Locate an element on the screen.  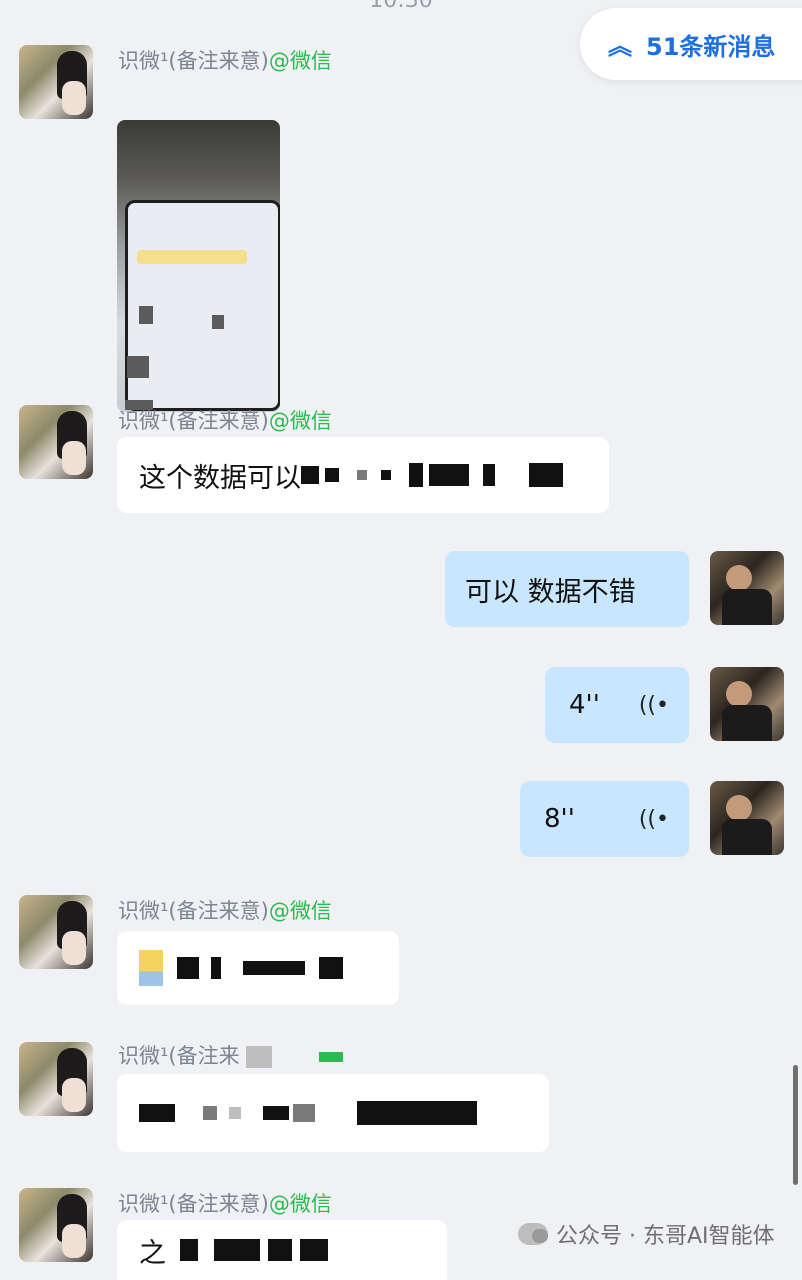
watermark-label: 公众号 · 东哥AI智能体 is located at coordinates (665, 1236).